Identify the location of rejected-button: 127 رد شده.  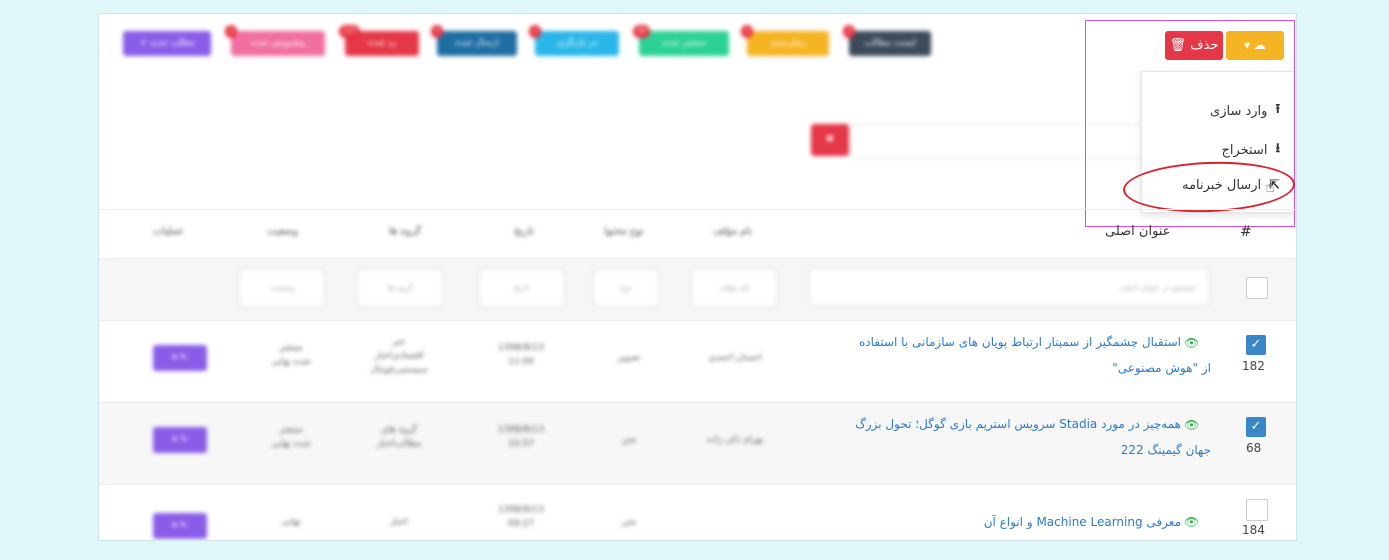
(379, 40).